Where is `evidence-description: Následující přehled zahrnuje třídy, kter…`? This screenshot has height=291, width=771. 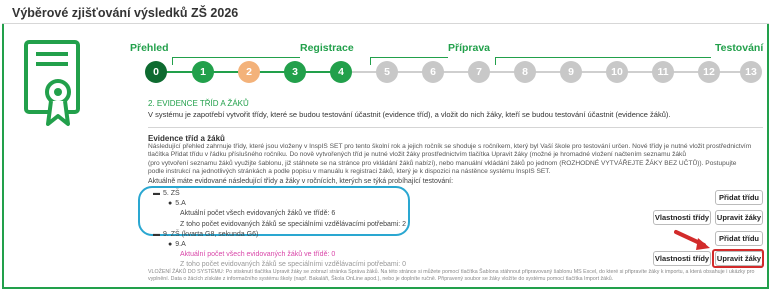 evidence-description: Následující přehled zahrnuje třídy, kter… is located at coordinates (454, 160).